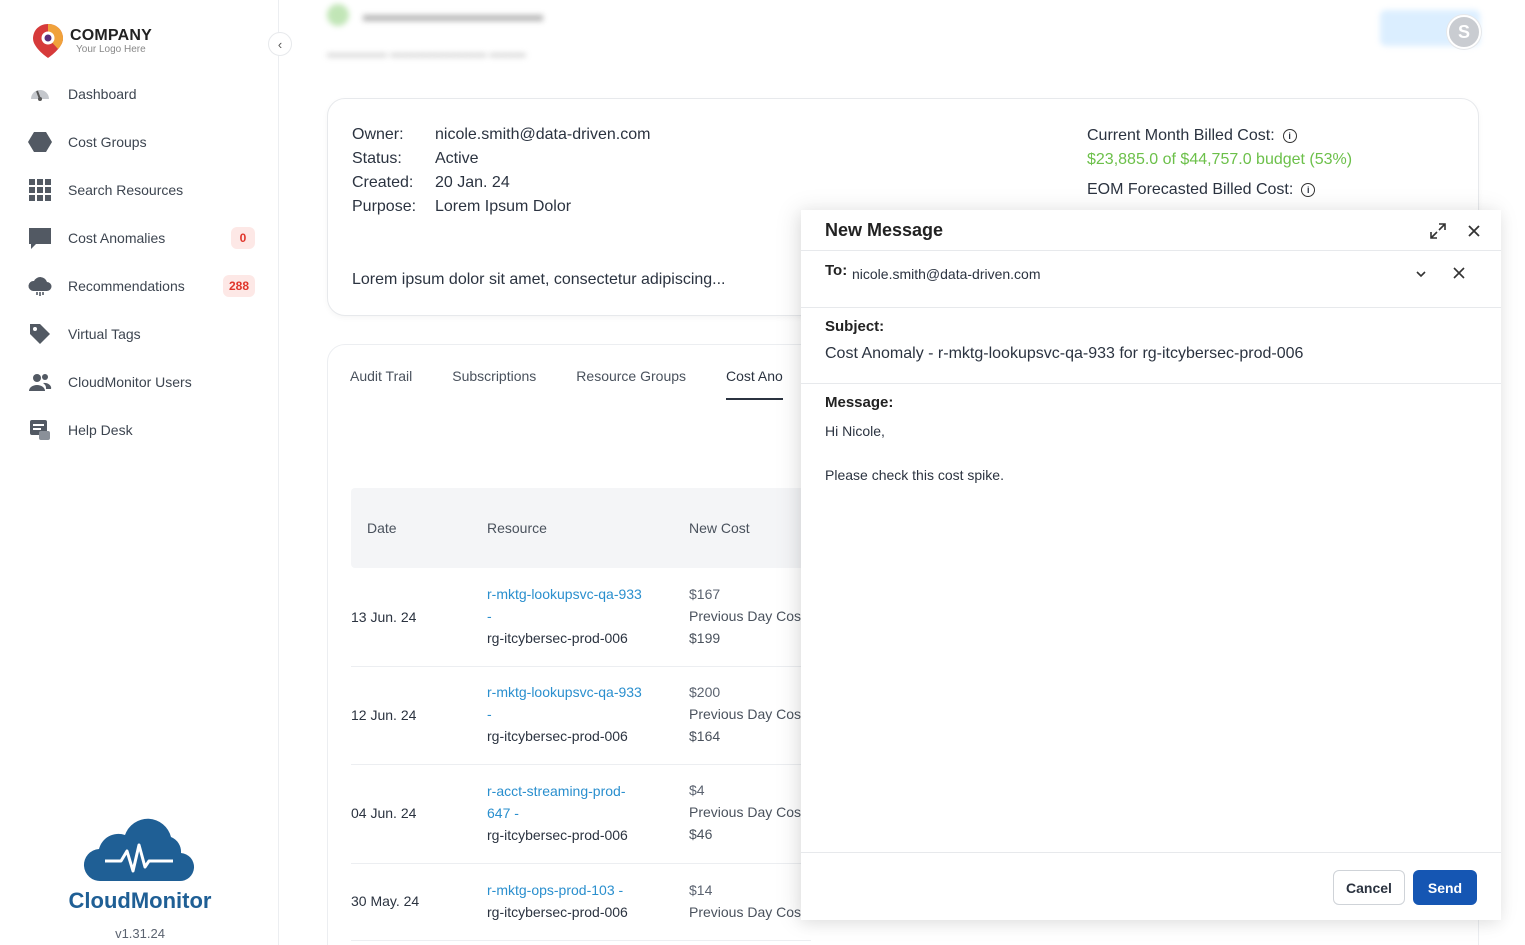 This screenshot has width=1525, height=945. What do you see at coordinates (1474, 231) in the screenshot?
I see `close-icon` at bounding box center [1474, 231].